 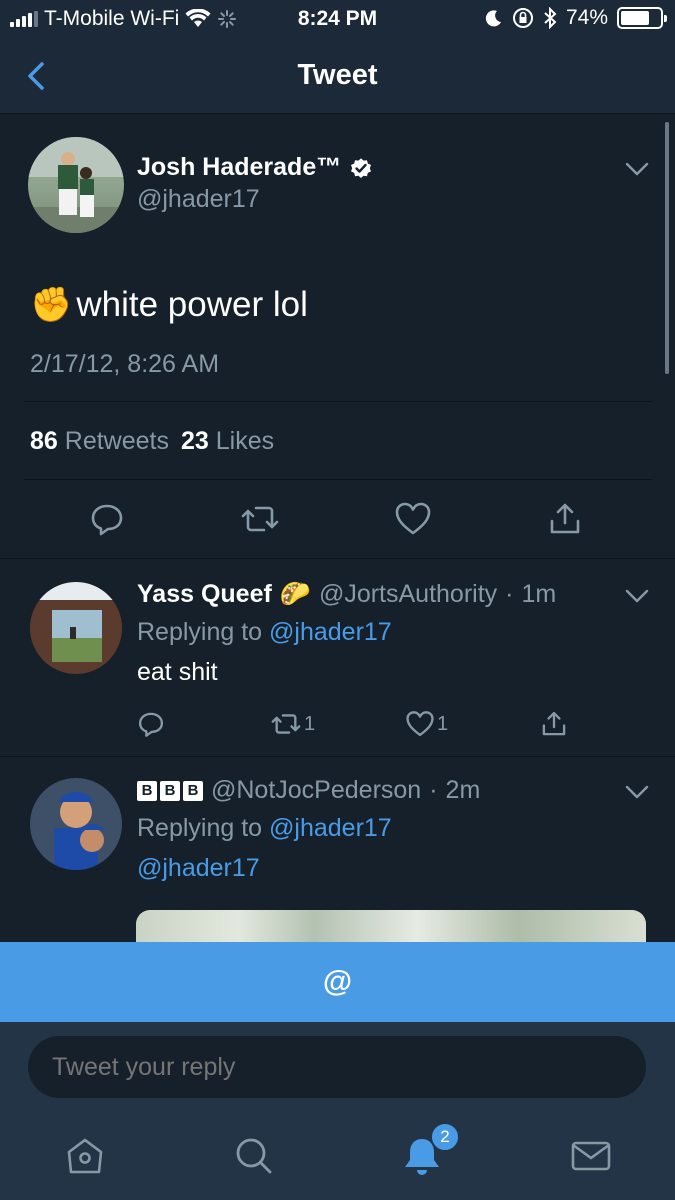 I want to click on like-count: 1, so click(x=443, y=723).